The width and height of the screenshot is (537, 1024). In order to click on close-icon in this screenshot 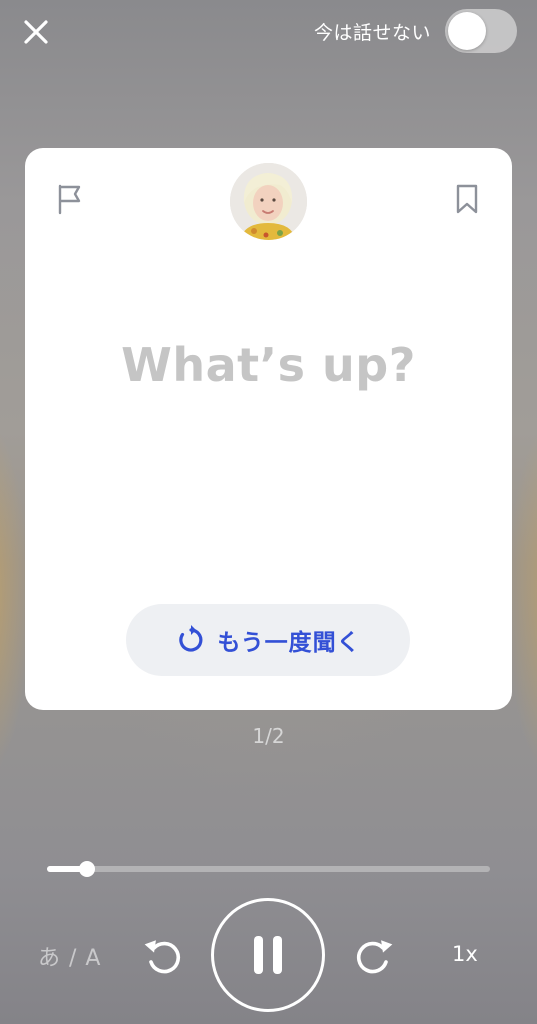, I will do `click(36, 32)`.